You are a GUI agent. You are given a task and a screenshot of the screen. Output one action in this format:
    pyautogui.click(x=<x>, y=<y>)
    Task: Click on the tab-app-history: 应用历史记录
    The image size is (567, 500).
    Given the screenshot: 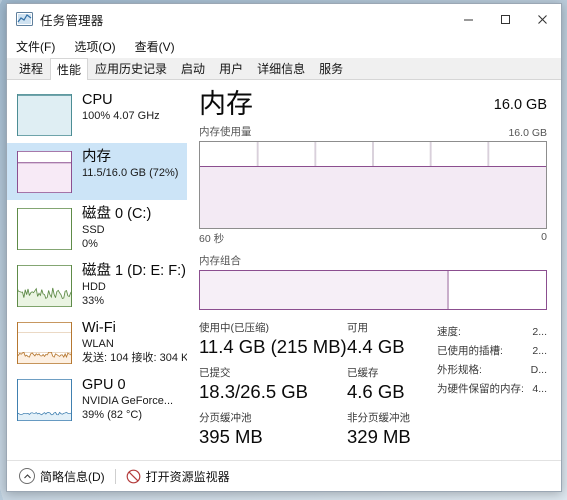 What is the action you would take?
    pyautogui.click(x=131, y=68)
    